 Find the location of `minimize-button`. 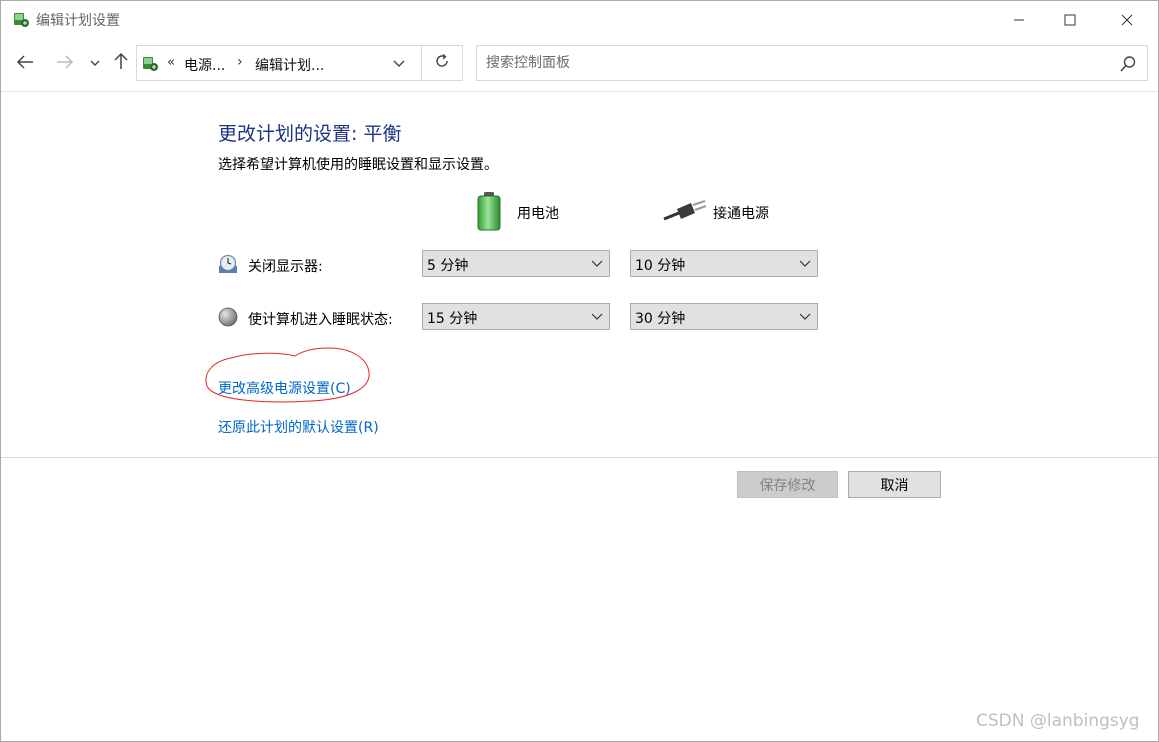

minimize-button is located at coordinates (1019, 20).